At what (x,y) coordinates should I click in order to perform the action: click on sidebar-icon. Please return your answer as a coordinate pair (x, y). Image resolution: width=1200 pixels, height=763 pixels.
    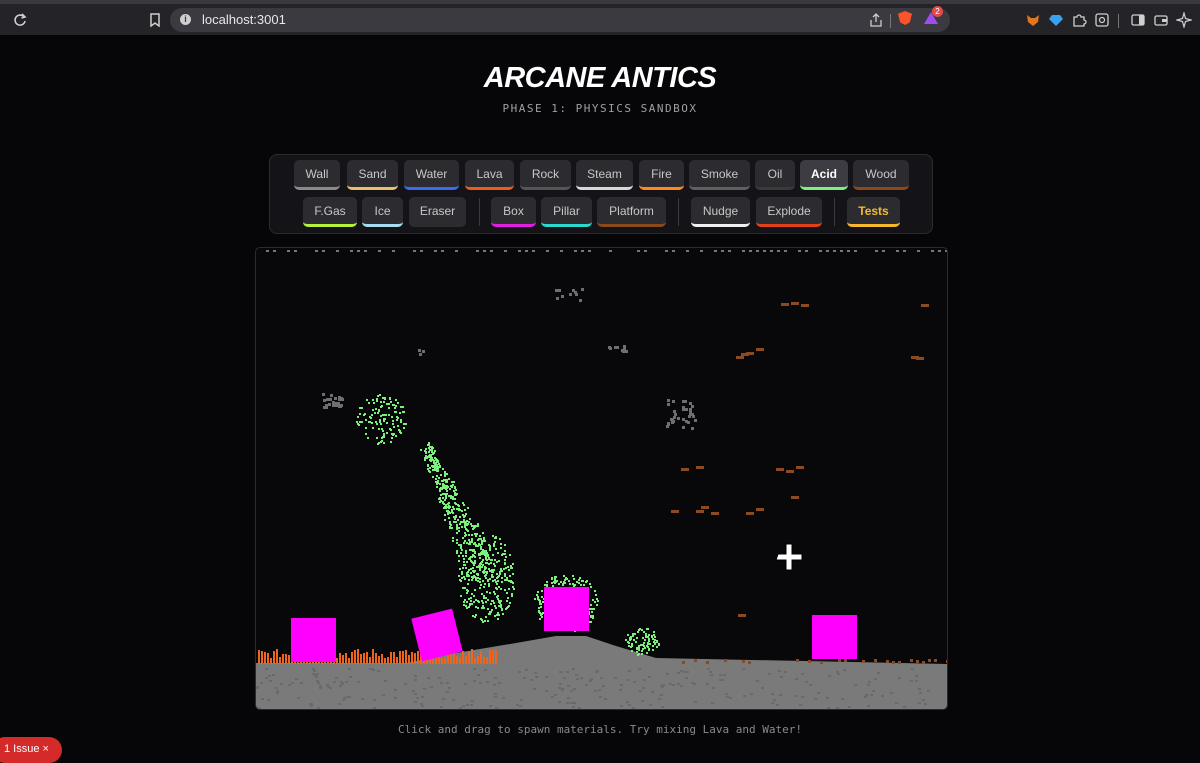
    Looking at the image, I should click on (1138, 20).